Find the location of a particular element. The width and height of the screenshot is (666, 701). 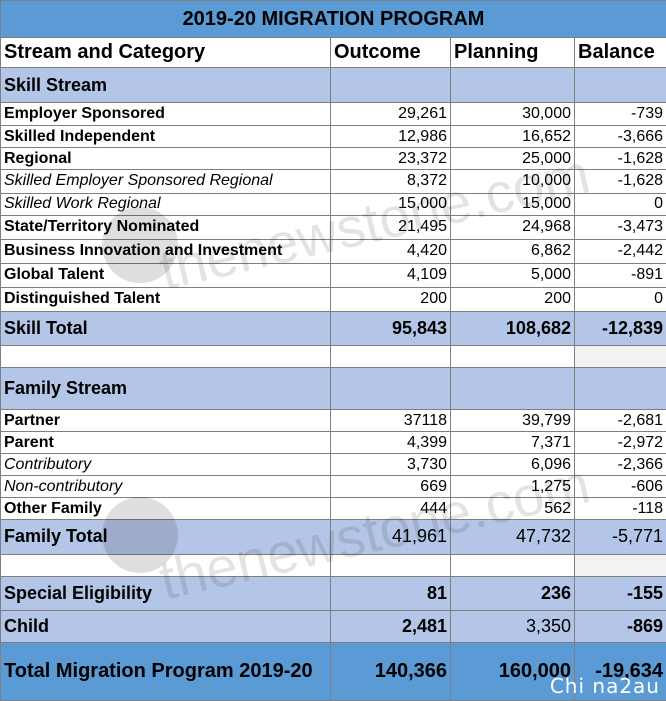

total-planning: 236 is located at coordinates (512, 593).